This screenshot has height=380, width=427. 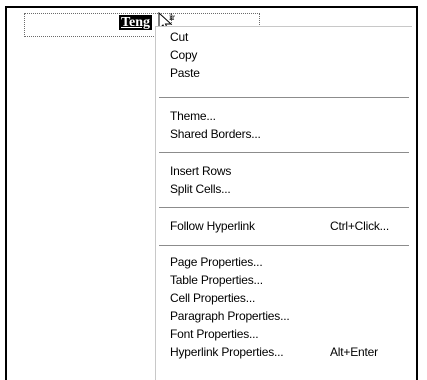 What do you see at coordinates (200, 171) in the screenshot?
I see `menu-item-insert-rows: Insert Rows` at bounding box center [200, 171].